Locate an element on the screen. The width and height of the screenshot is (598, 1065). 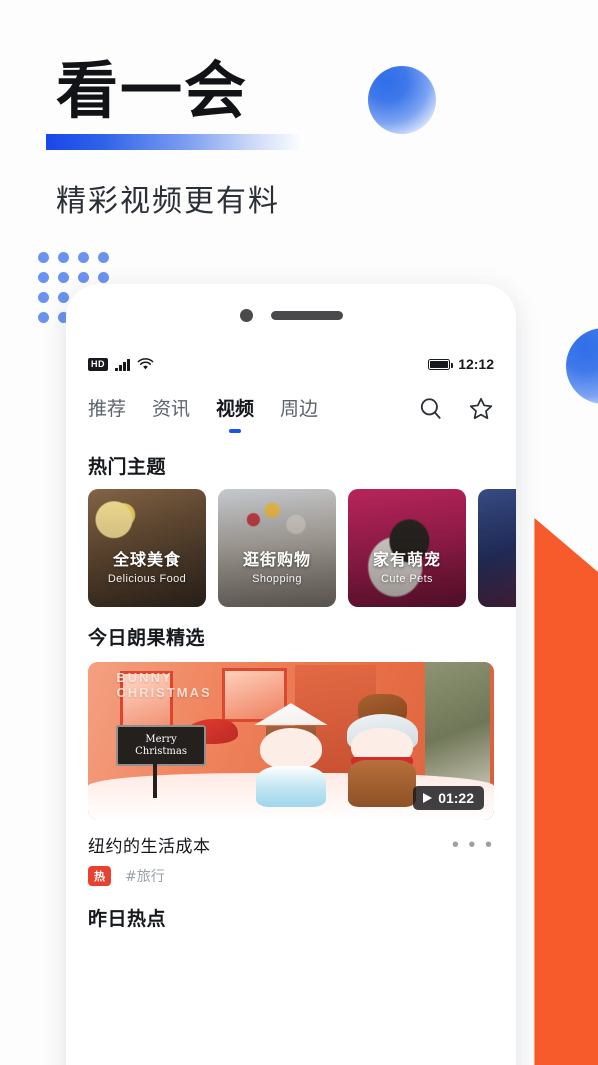
topic-card-partial is located at coordinates (497, 548).